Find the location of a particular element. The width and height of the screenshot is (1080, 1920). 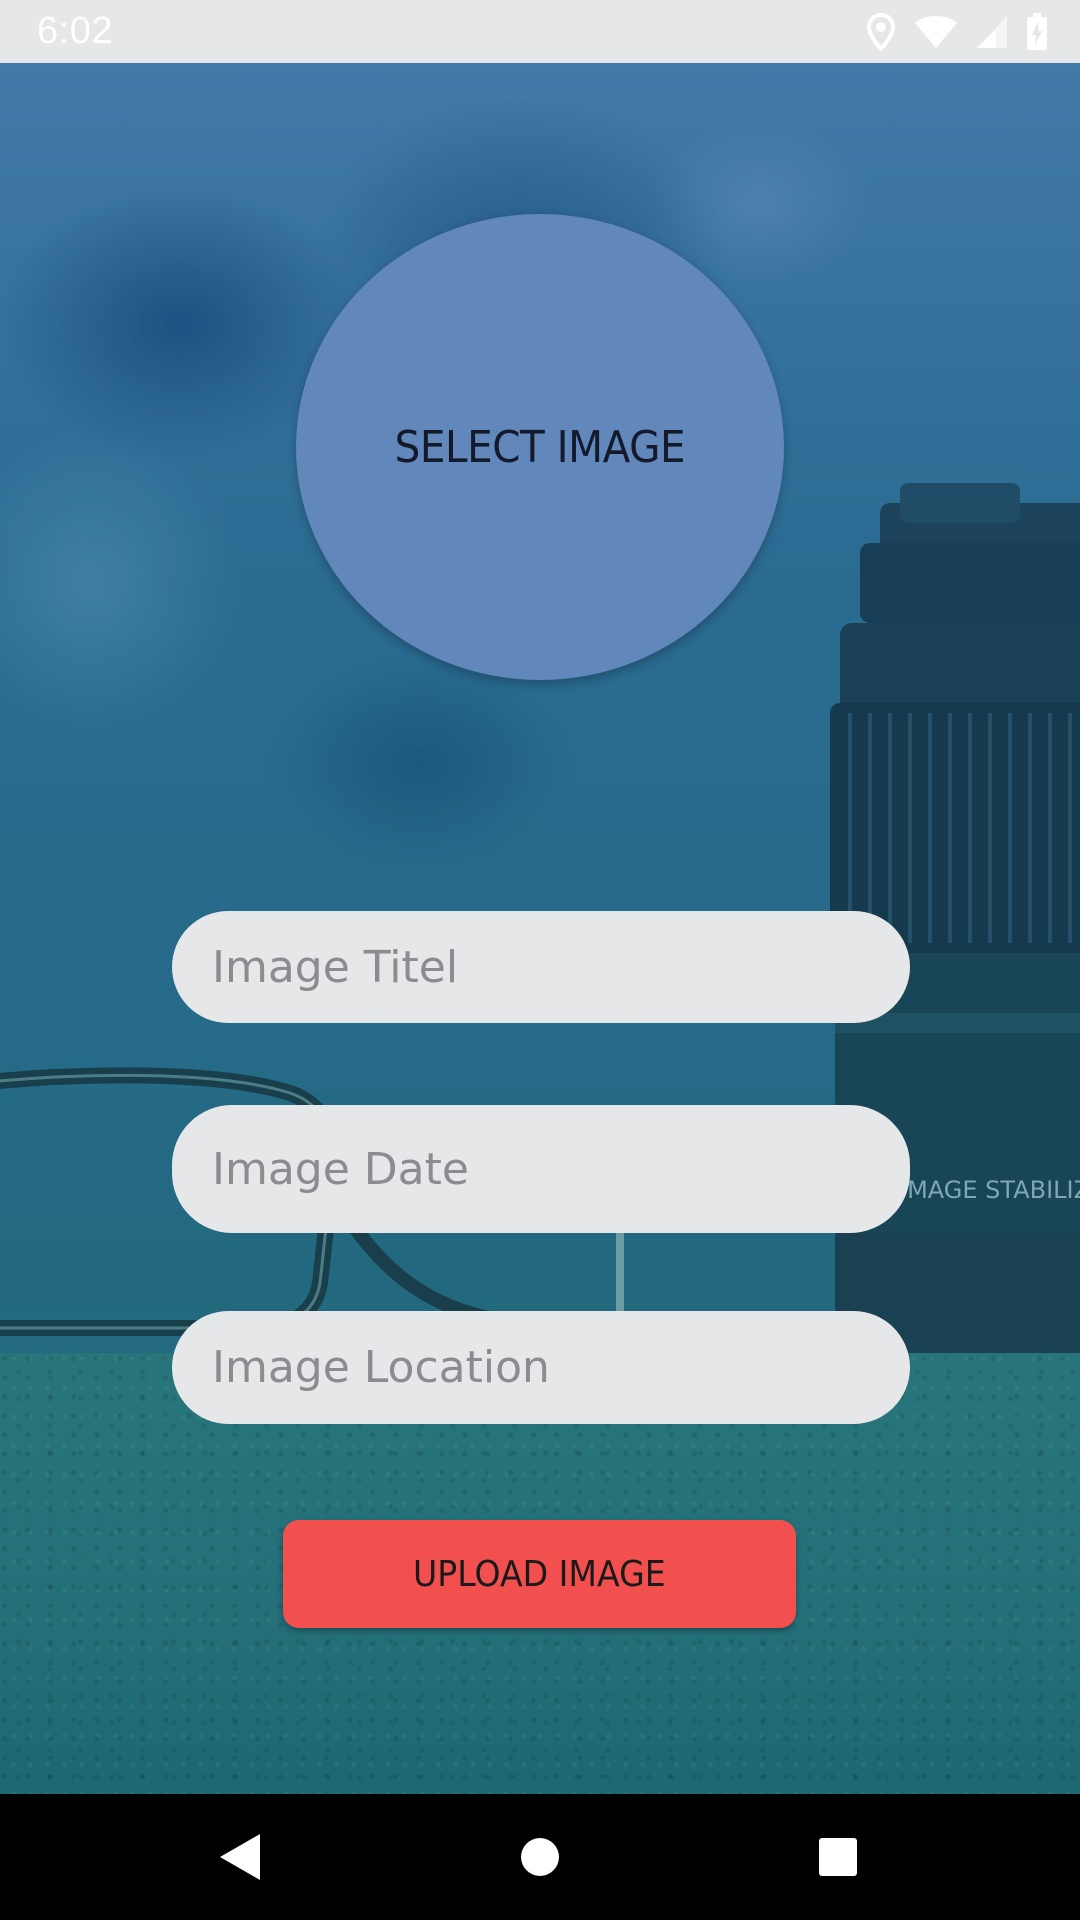

back-button is located at coordinates (240, 1857).